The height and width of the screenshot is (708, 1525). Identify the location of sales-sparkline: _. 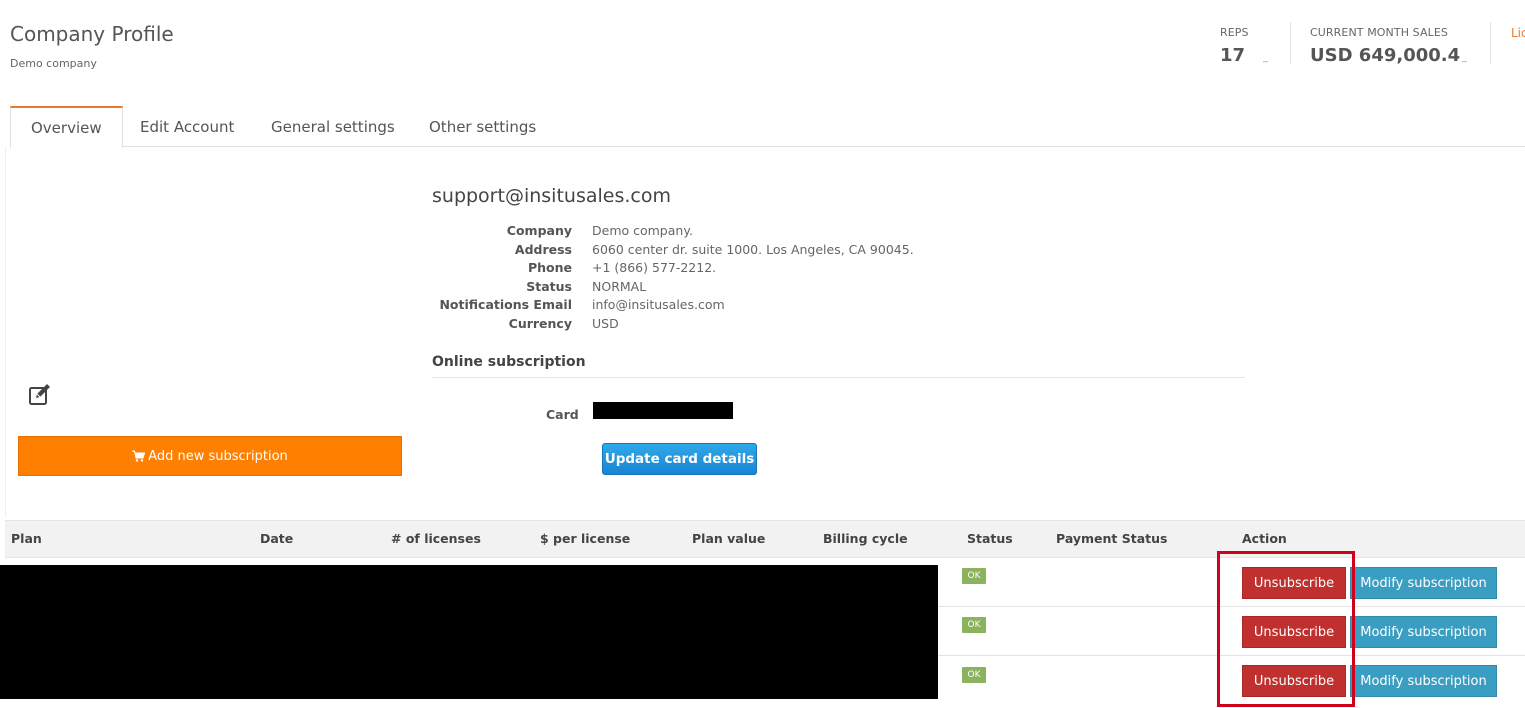
(1464, 57).